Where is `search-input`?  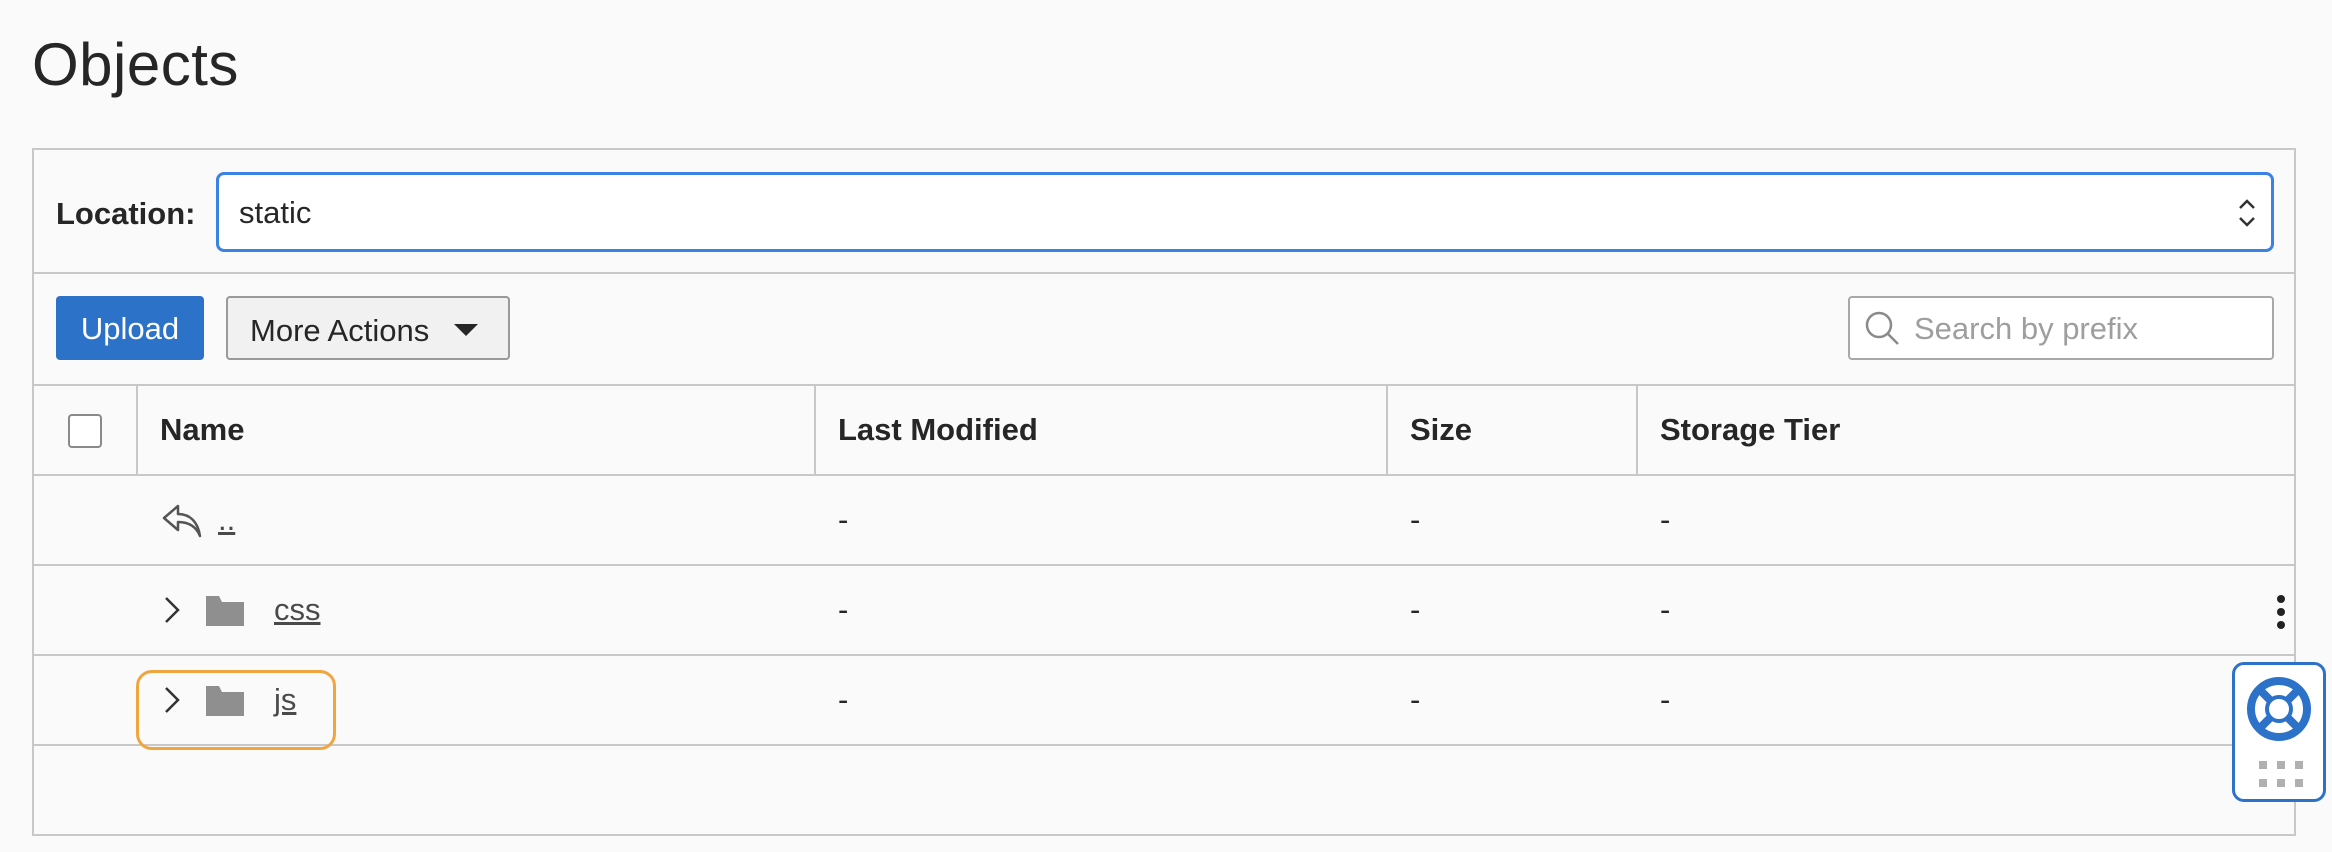 search-input is located at coordinates (2089, 329).